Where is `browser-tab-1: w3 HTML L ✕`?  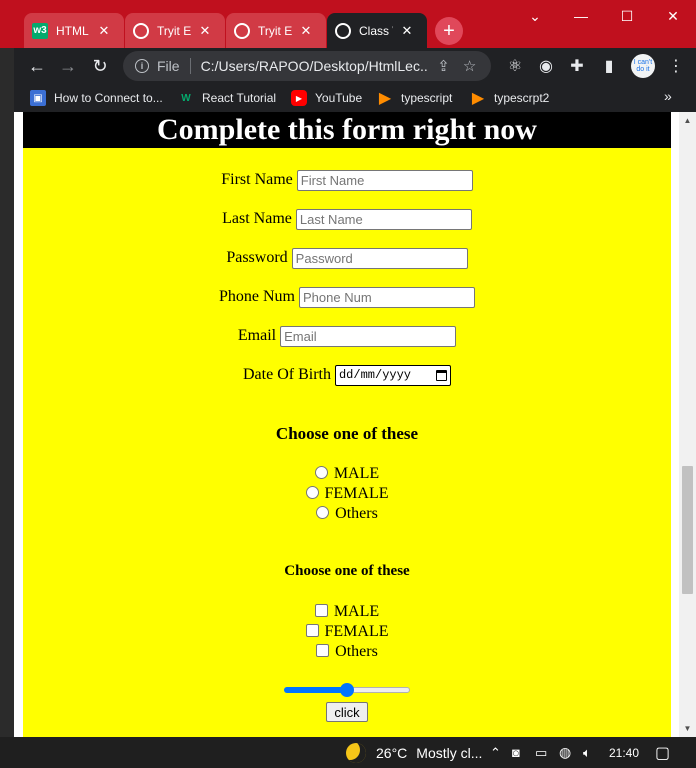 browser-tab-1: w3 HTML L ✕ is located at coordinates (74, 30).